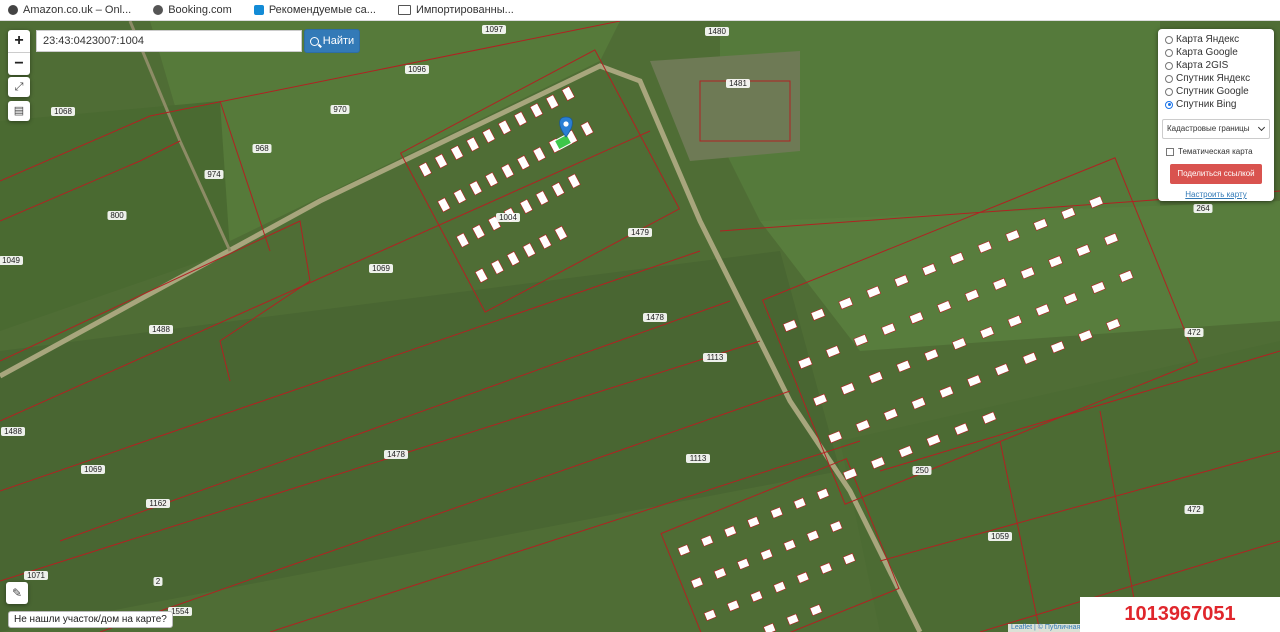 Image resolution: width=1280 pixels, height=632 pixels. What do you see at coordinates (19, 63) in the screenshot?
I see `zoom-out-button: −` at bounding box center [19, 63].